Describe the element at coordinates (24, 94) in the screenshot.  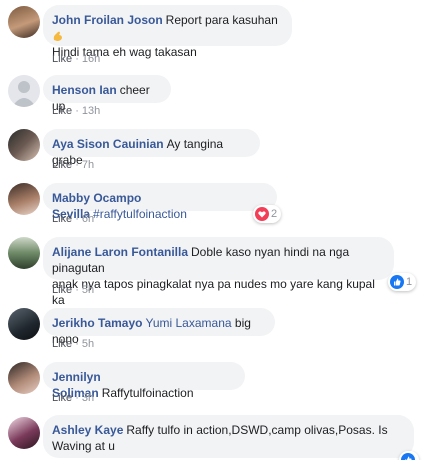
I see `default-avatar-icon` at that location.